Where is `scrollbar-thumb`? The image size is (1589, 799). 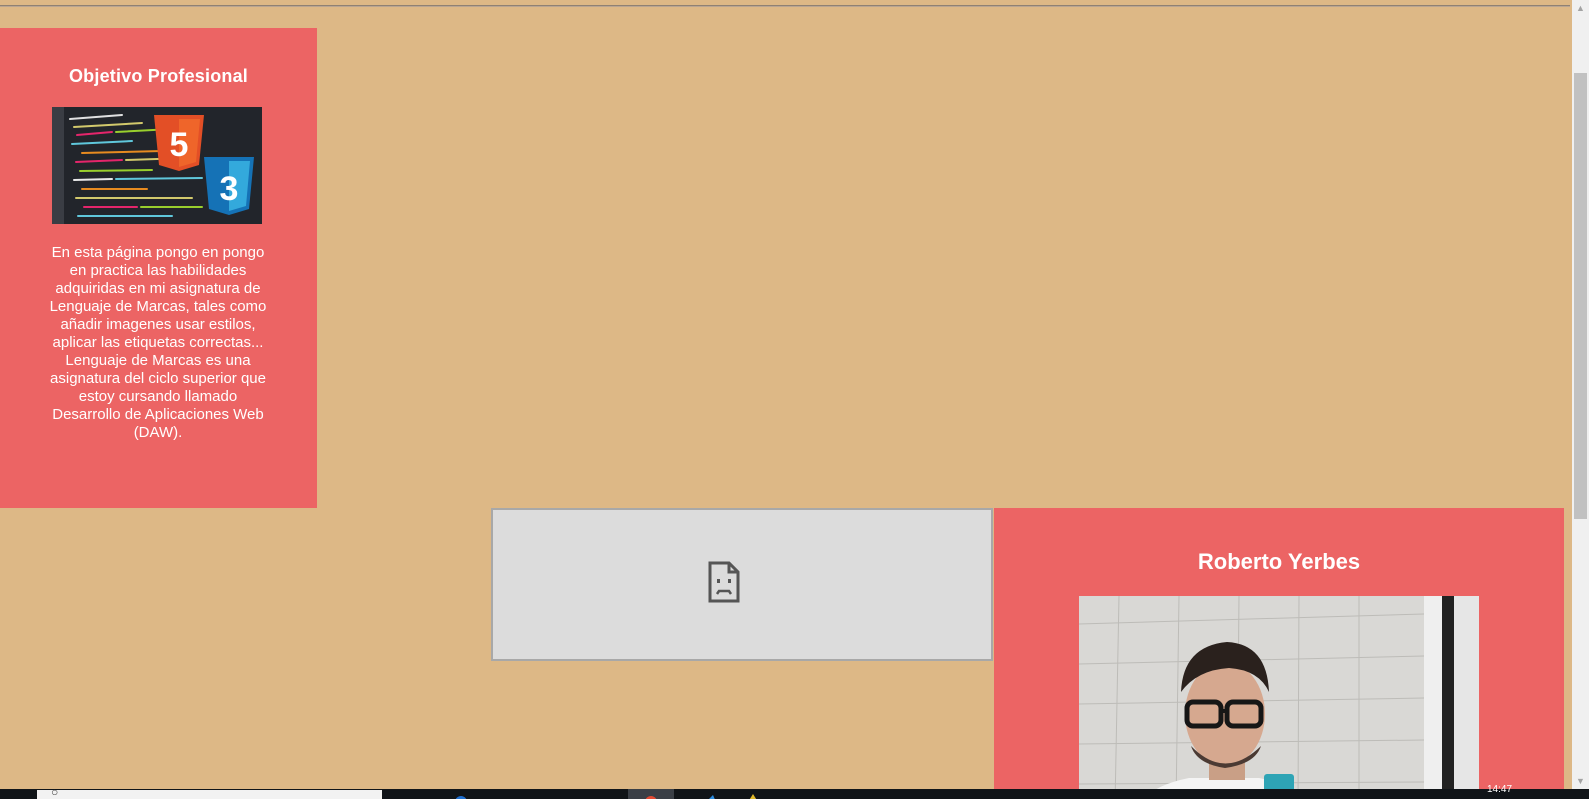 scrollbar-thumb is located at coordinates (1580, 296).